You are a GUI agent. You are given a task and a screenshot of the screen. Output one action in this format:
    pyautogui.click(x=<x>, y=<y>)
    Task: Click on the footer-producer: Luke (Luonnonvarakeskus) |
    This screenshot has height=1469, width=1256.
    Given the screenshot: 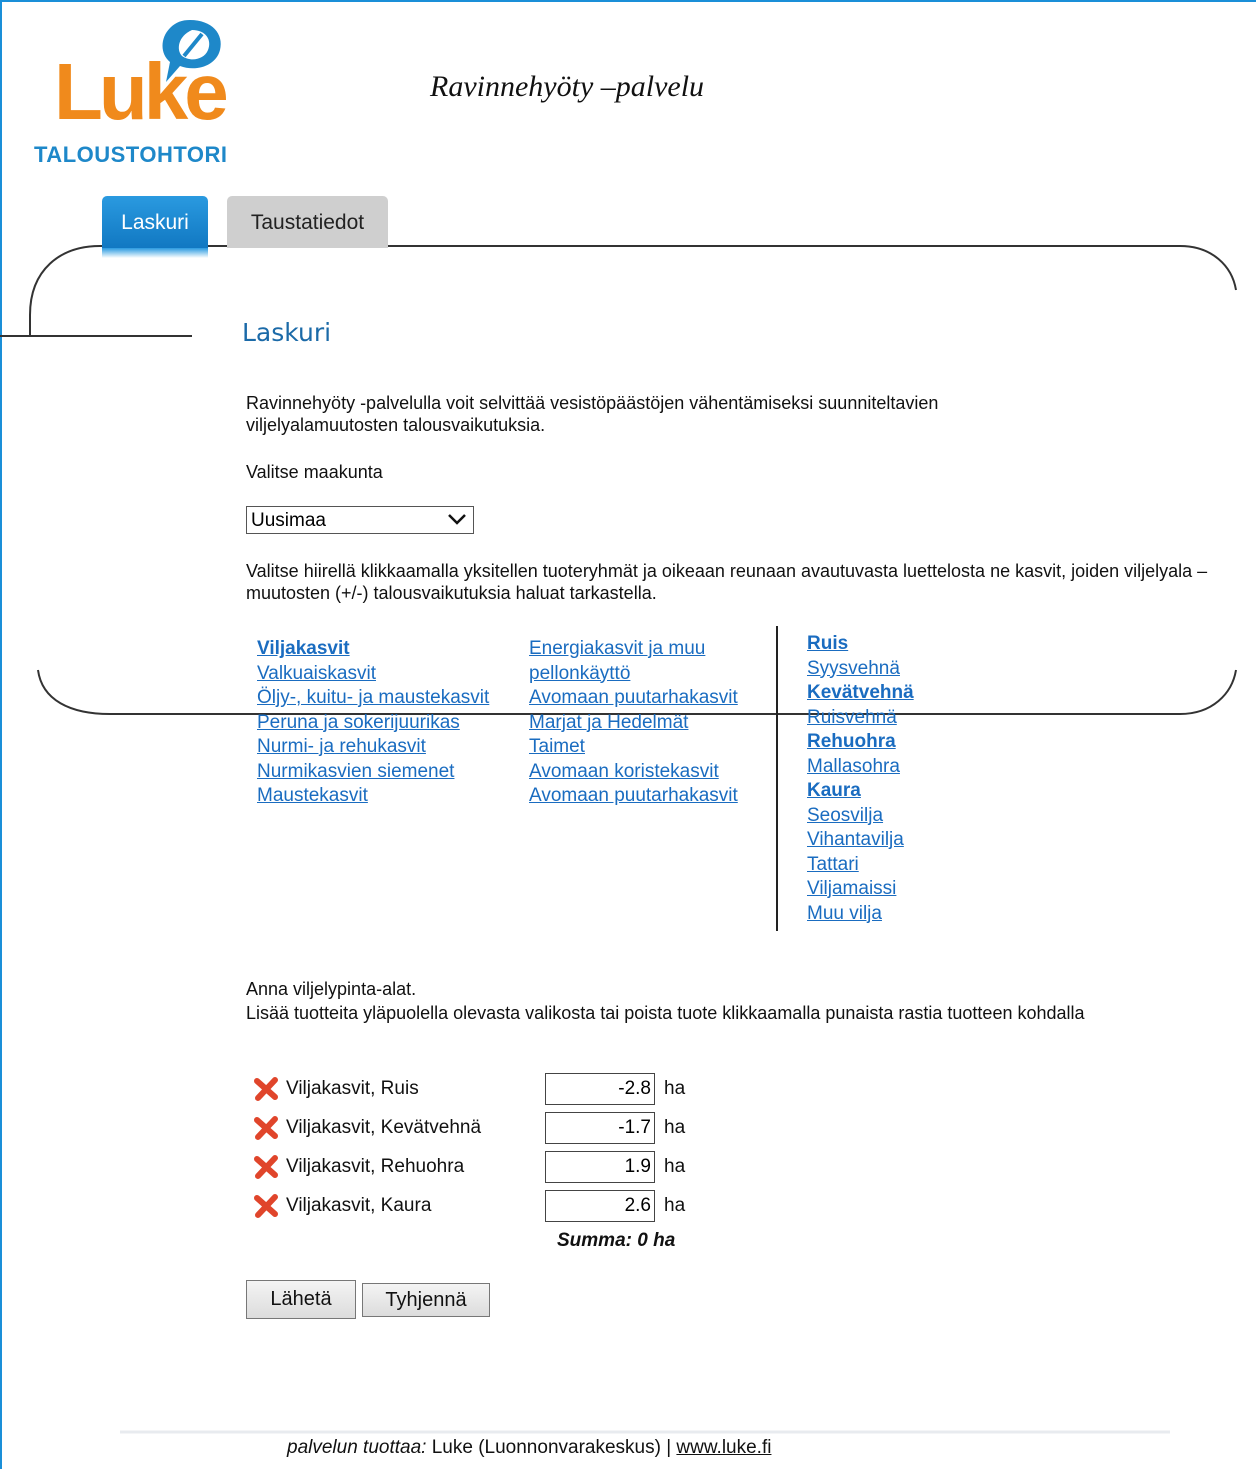 What is the action you would take?
    pyautogui.click(x=551, y=1447)
    